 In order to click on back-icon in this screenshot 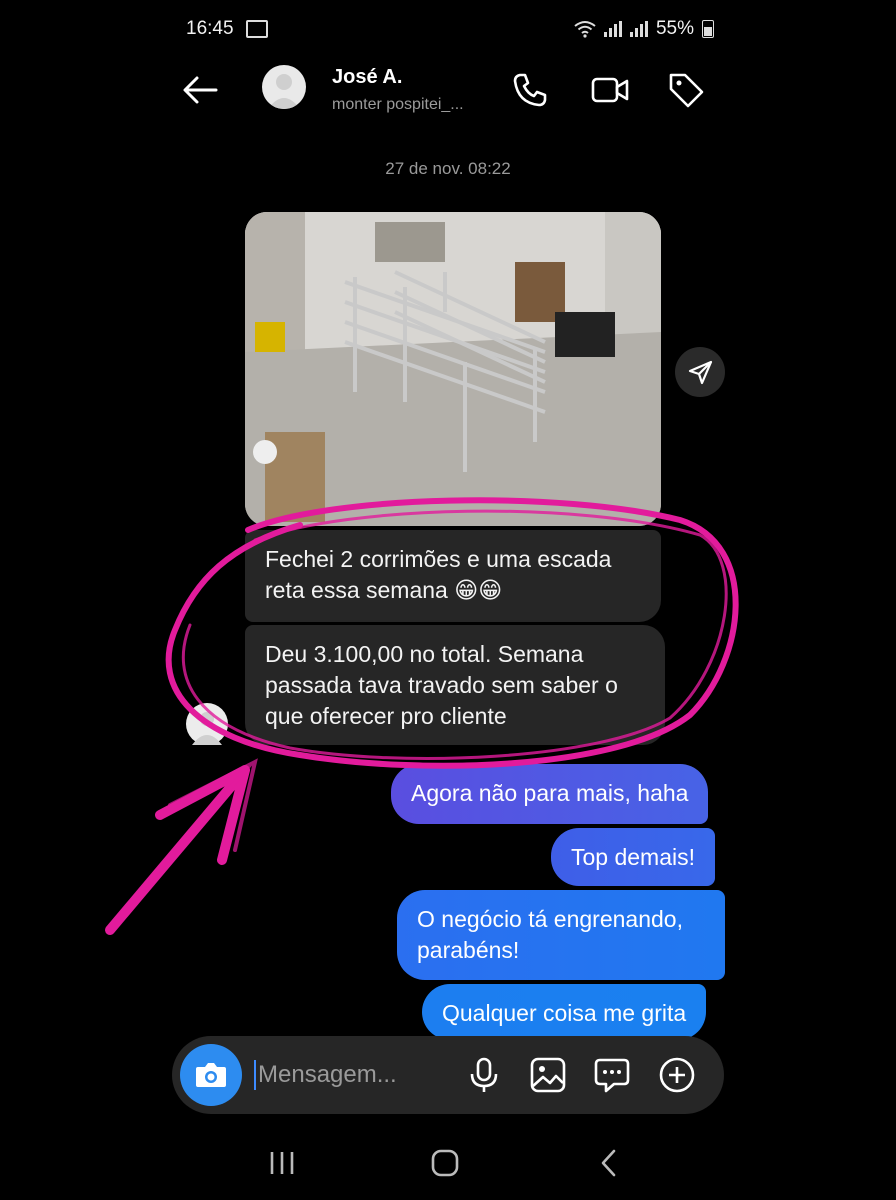, I will do `click(610, 1163)`.